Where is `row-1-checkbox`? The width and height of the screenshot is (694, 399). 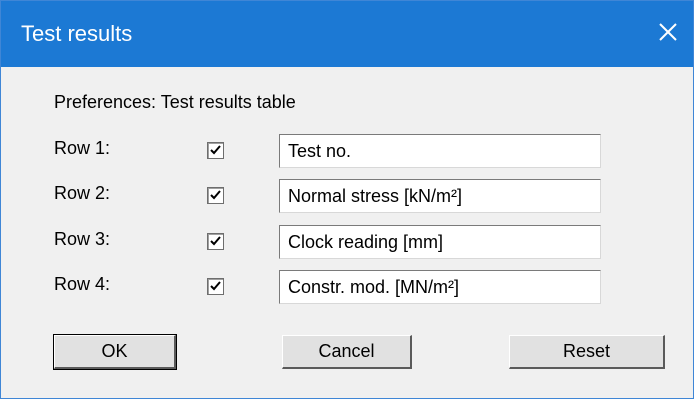
row-1-checkbox is located at coordinates (215, 150).